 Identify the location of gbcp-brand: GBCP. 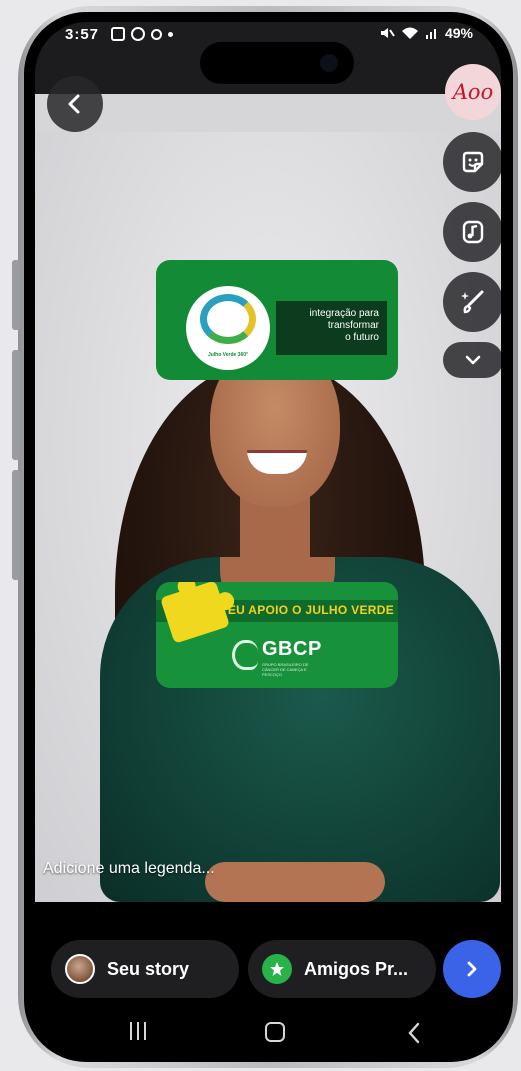
(292, 649).